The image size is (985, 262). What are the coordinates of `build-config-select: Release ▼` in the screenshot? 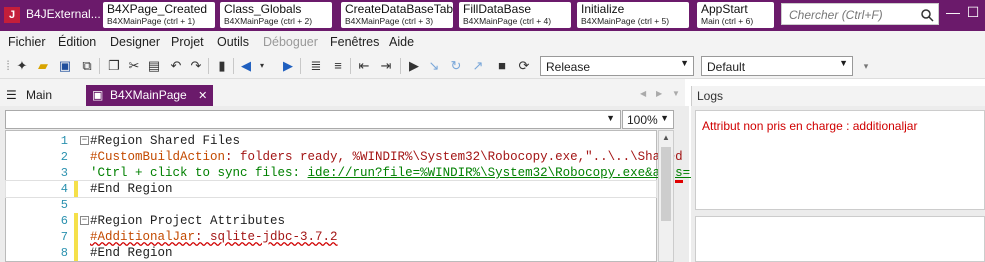 It's located at (617, 66).